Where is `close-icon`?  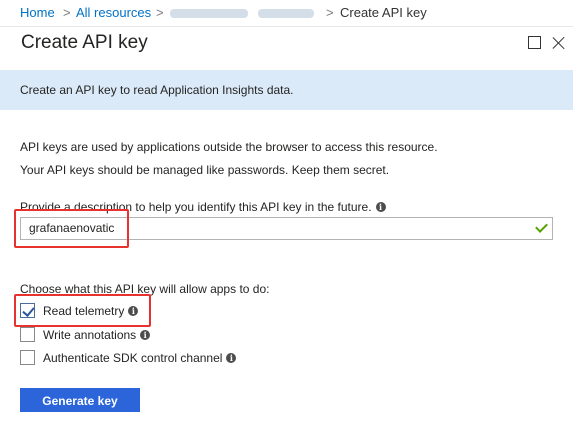 close-icon is located at coordinates (558, 42).